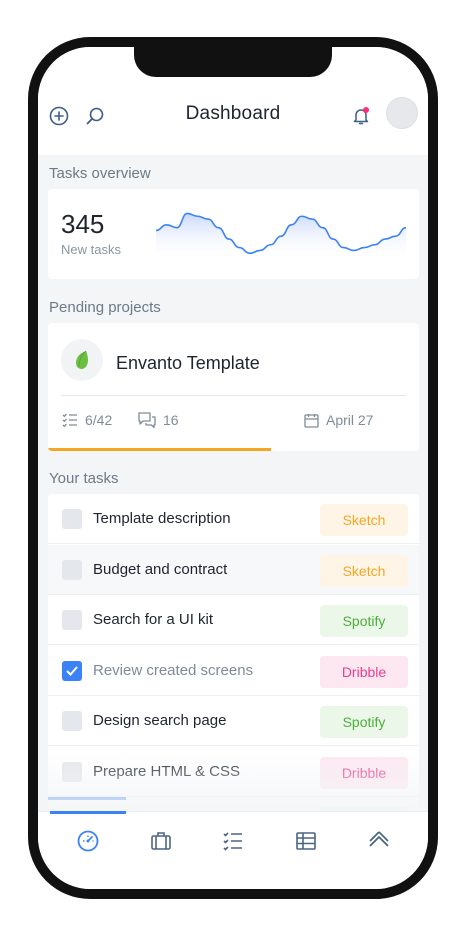  What do you see at coordinates (233, 519) in the screenshot?
I see `task-row: Template description Sketch` at bounding box center [233, 519].